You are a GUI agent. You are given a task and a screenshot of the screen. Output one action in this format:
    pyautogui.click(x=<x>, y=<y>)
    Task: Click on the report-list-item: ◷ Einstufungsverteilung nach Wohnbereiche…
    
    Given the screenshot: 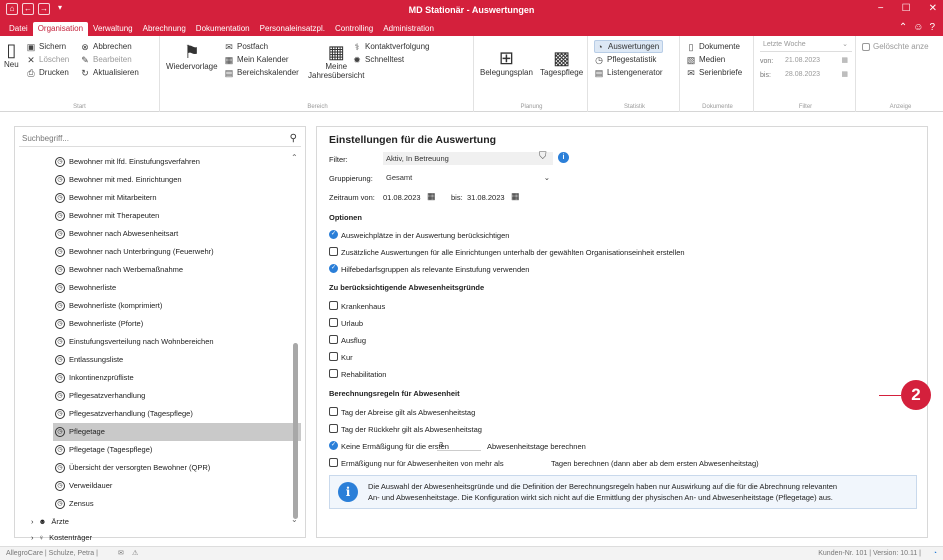 What is the action you would take?
    pyautogui.click(x=134, y=342)
    